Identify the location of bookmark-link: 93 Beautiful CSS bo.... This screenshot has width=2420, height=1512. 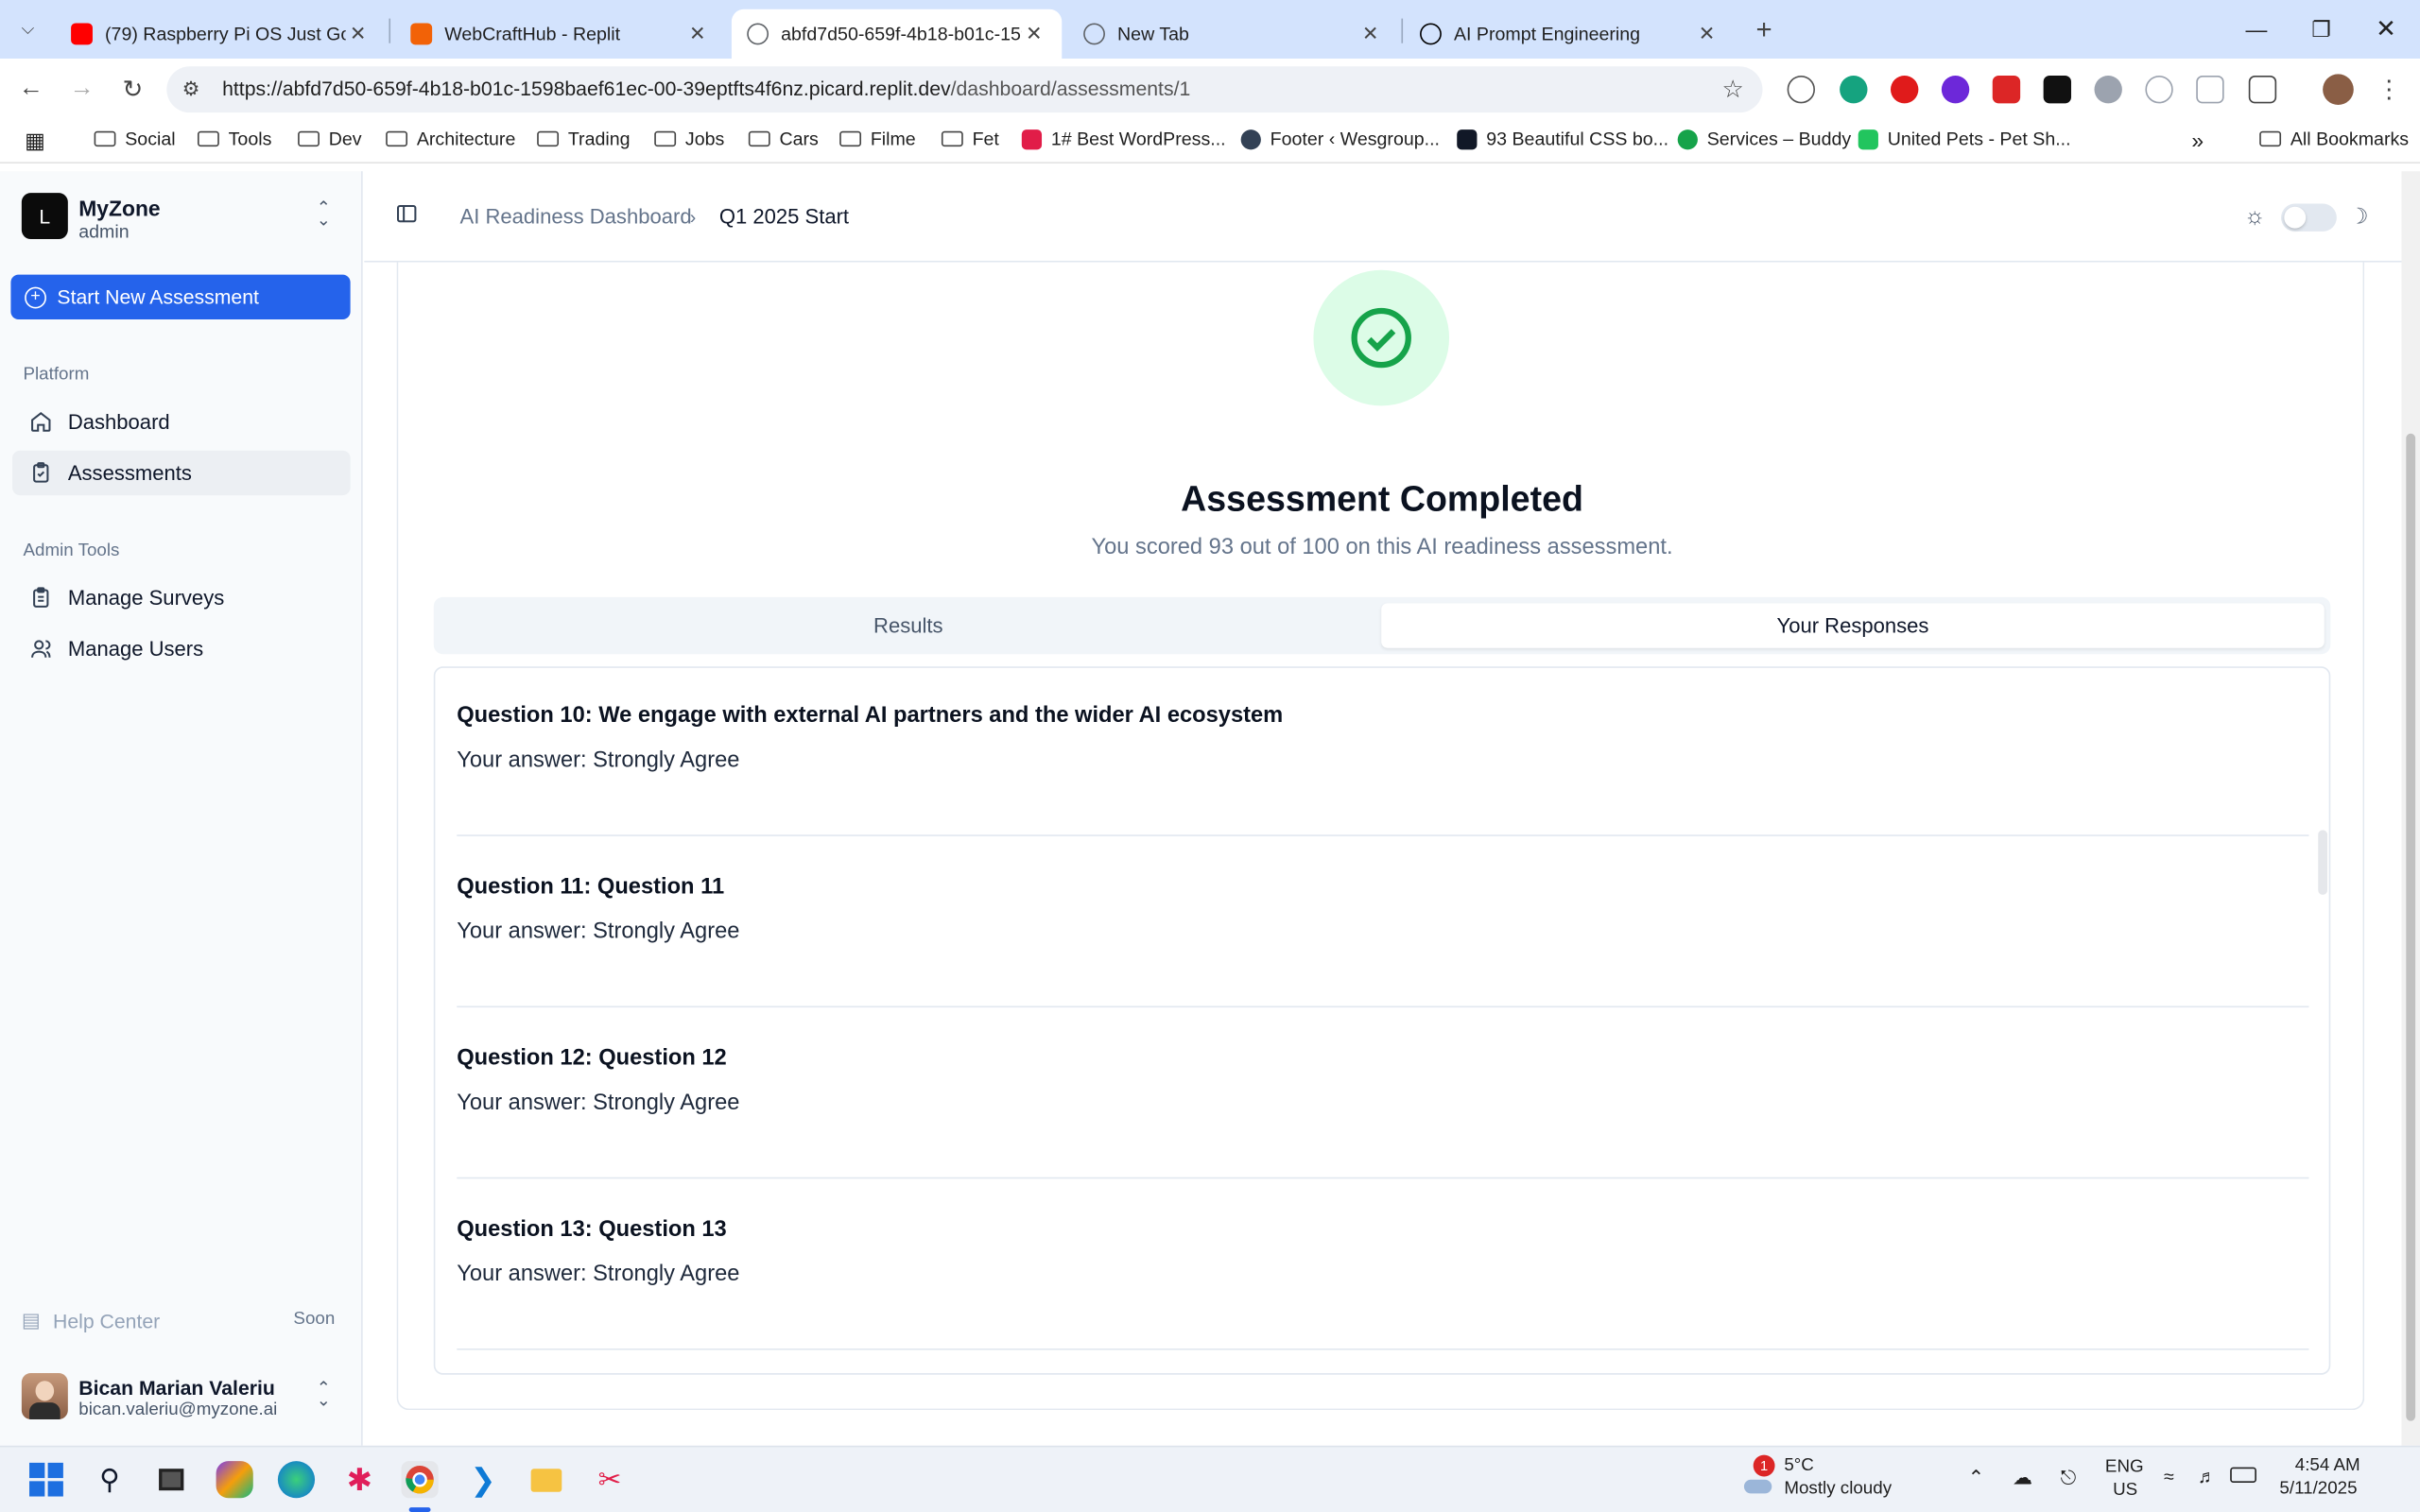
(1562, 139).